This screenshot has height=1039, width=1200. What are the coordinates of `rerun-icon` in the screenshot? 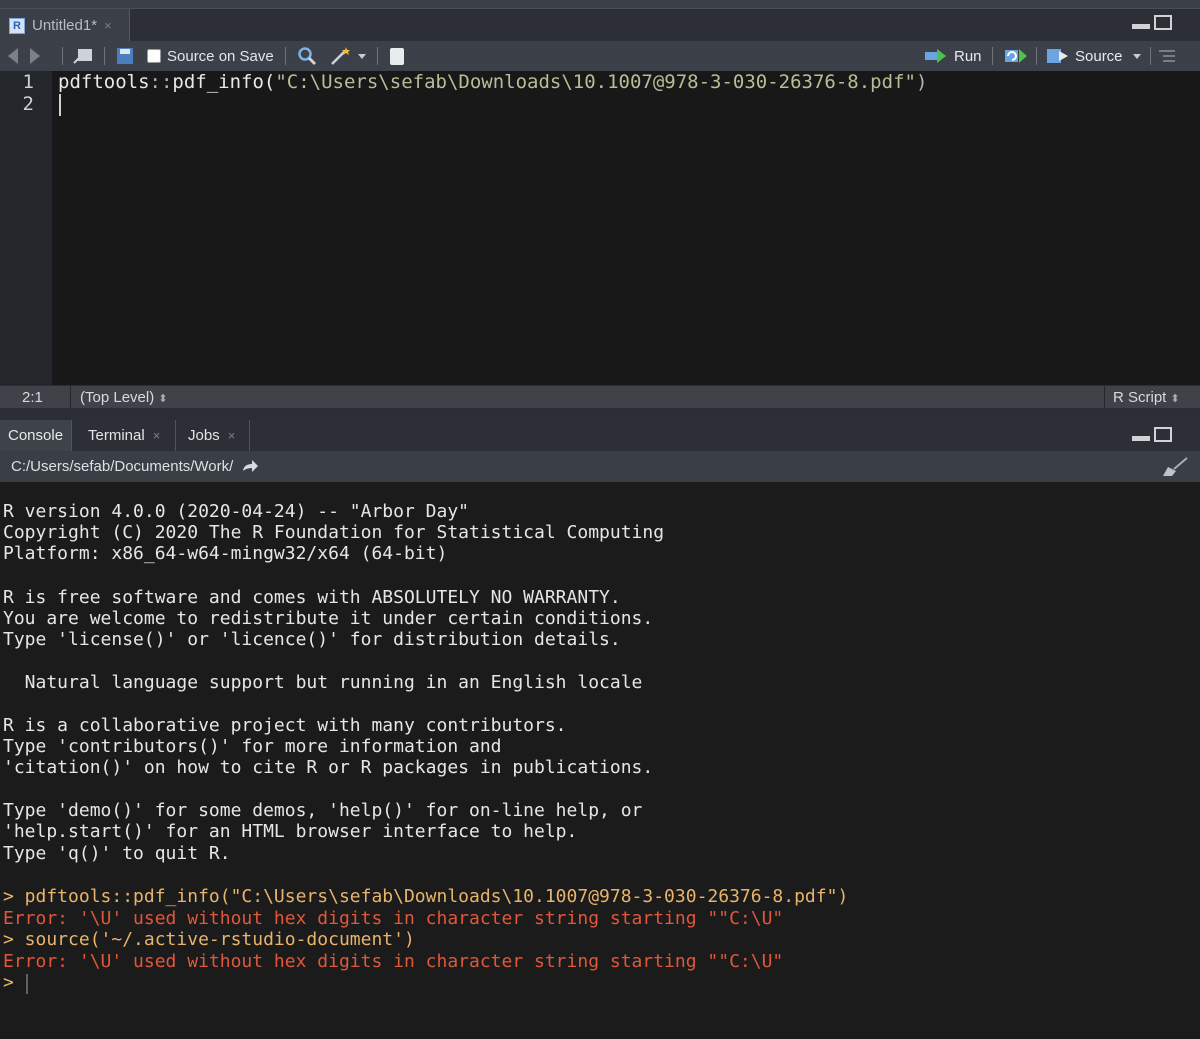 It's located at (1016, 56).